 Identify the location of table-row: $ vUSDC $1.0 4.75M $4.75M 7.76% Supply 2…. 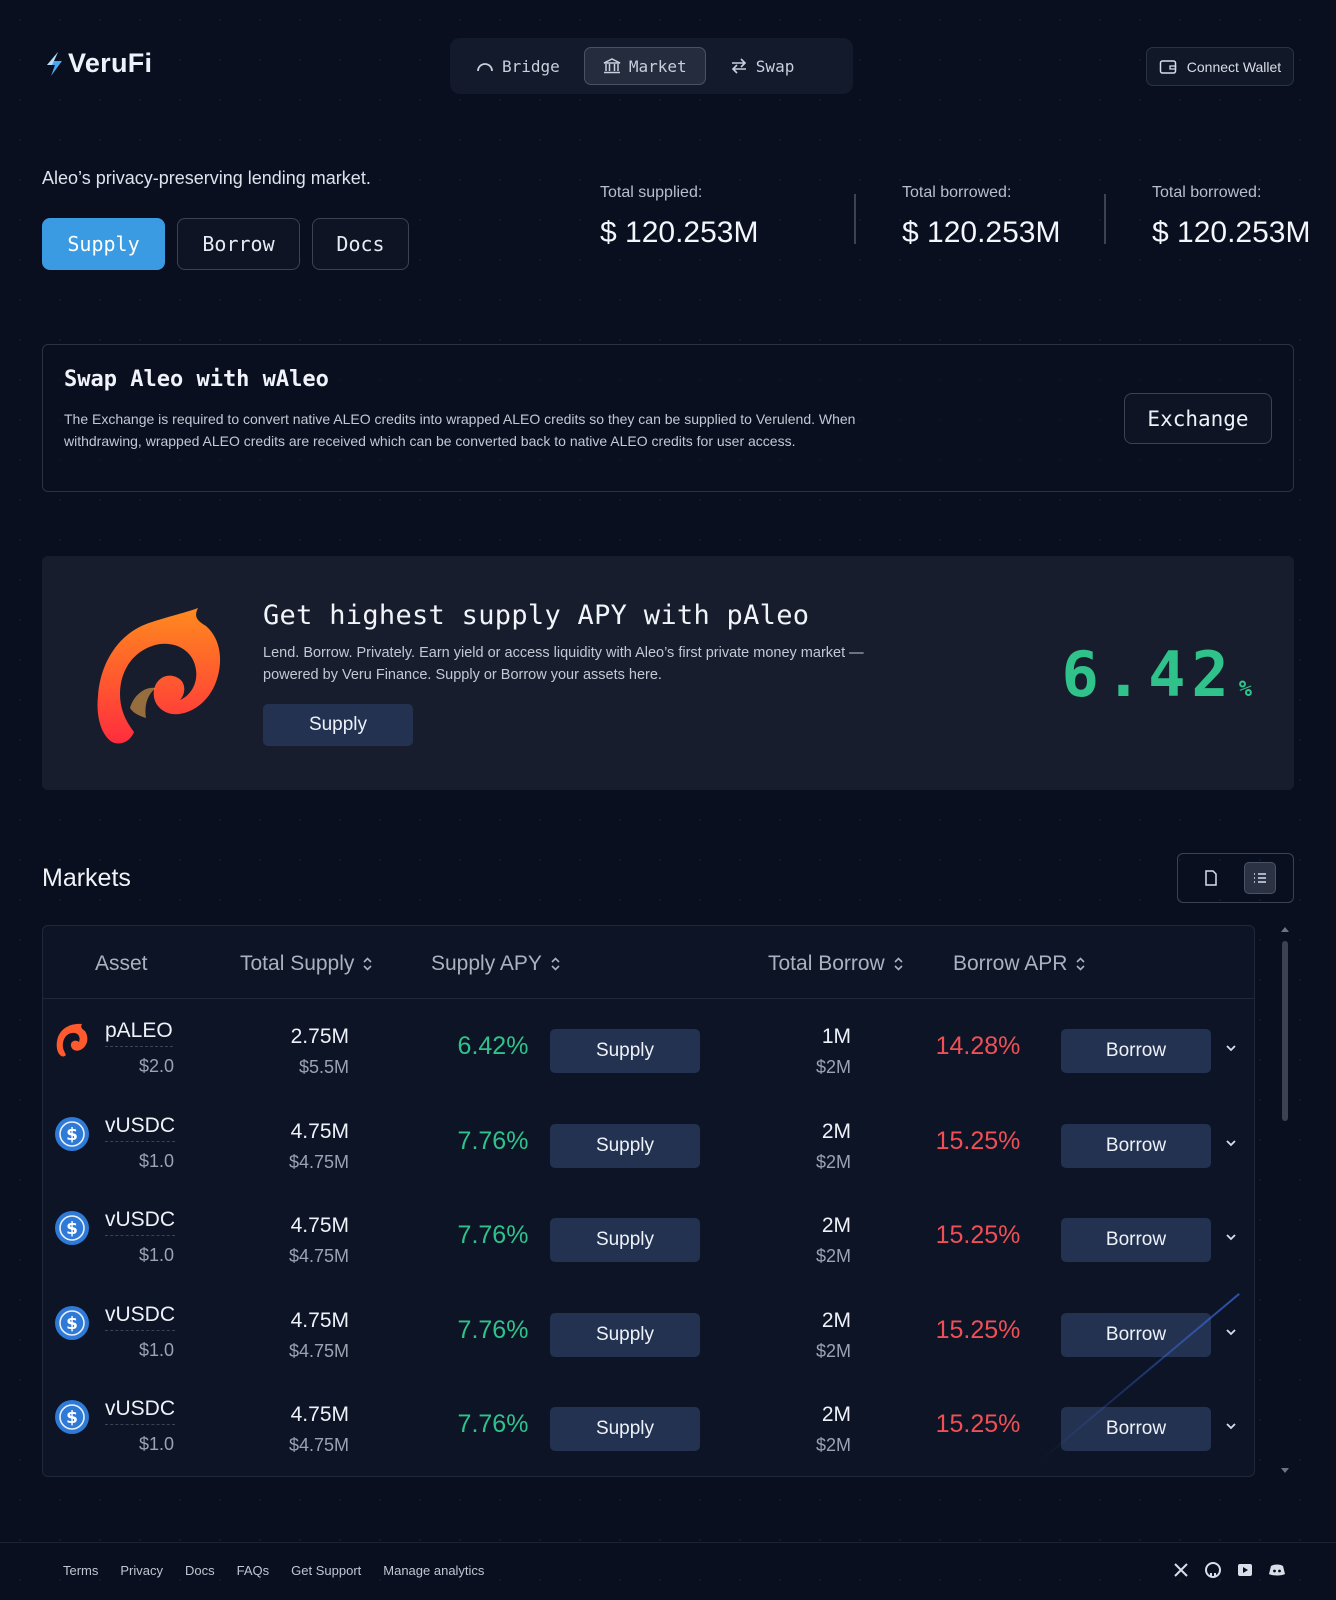
(648, 1141).